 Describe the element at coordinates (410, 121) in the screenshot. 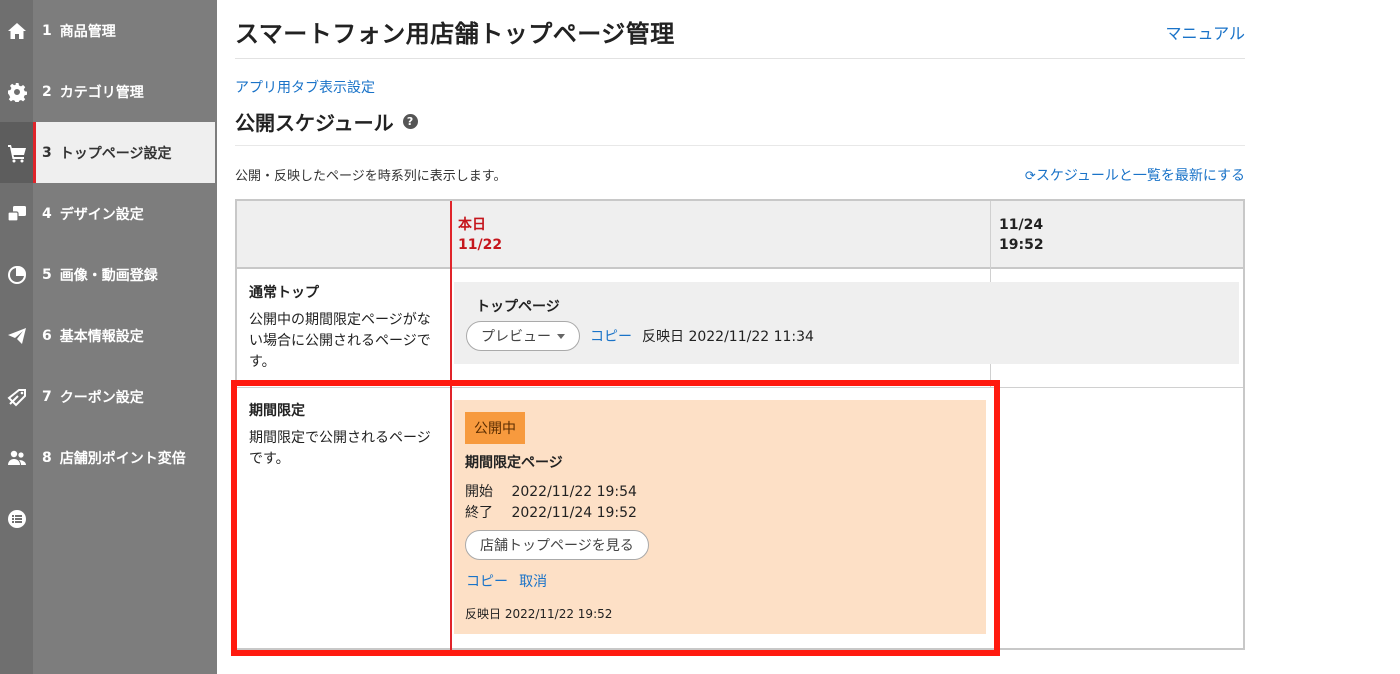

I see `help-icon: ?` at that location.